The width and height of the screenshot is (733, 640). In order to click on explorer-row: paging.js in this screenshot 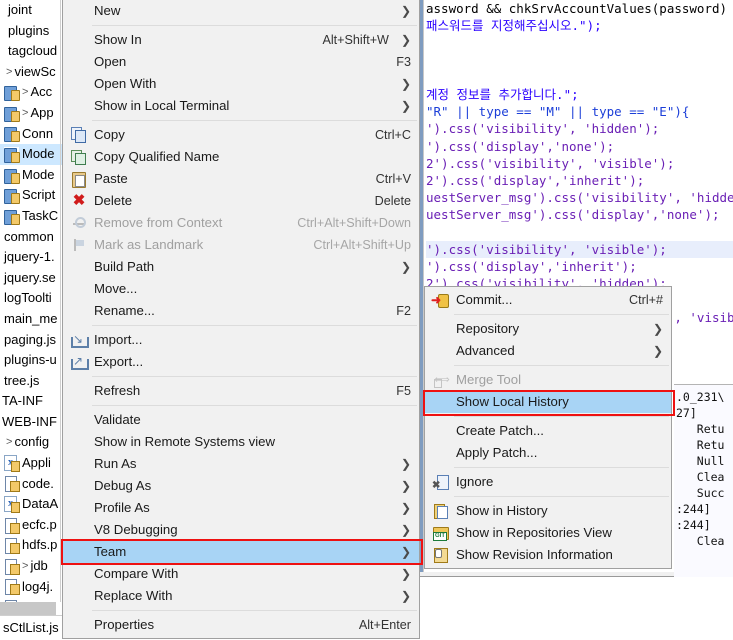, I will do `click(32, 340)`.